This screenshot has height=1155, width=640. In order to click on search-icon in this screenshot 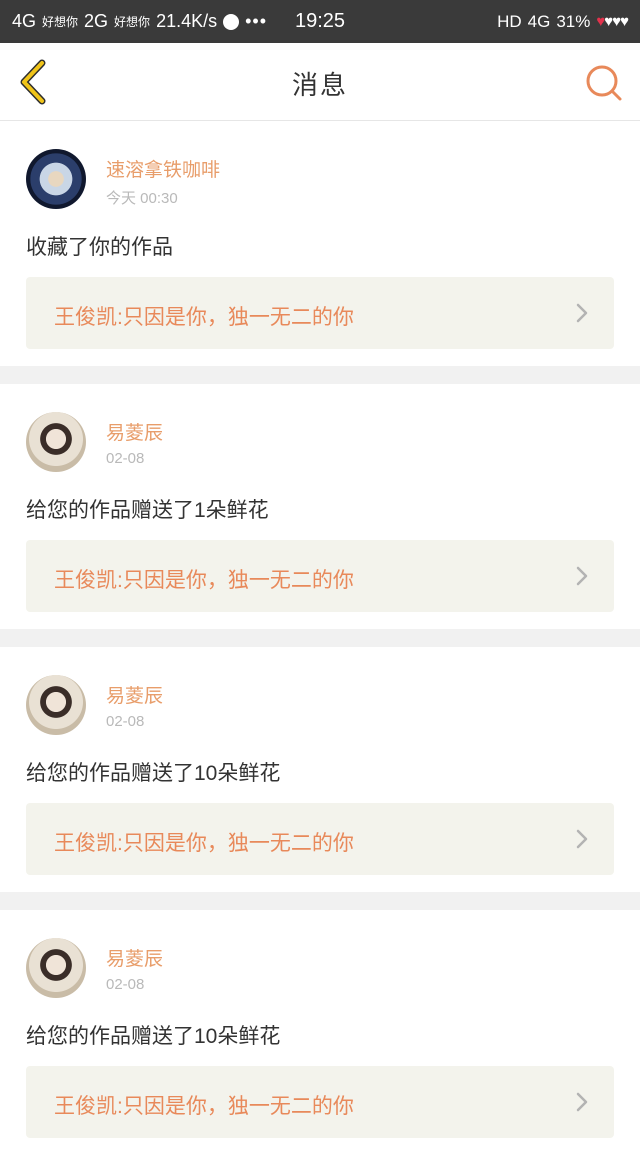, I will do `click(604, 83)`.